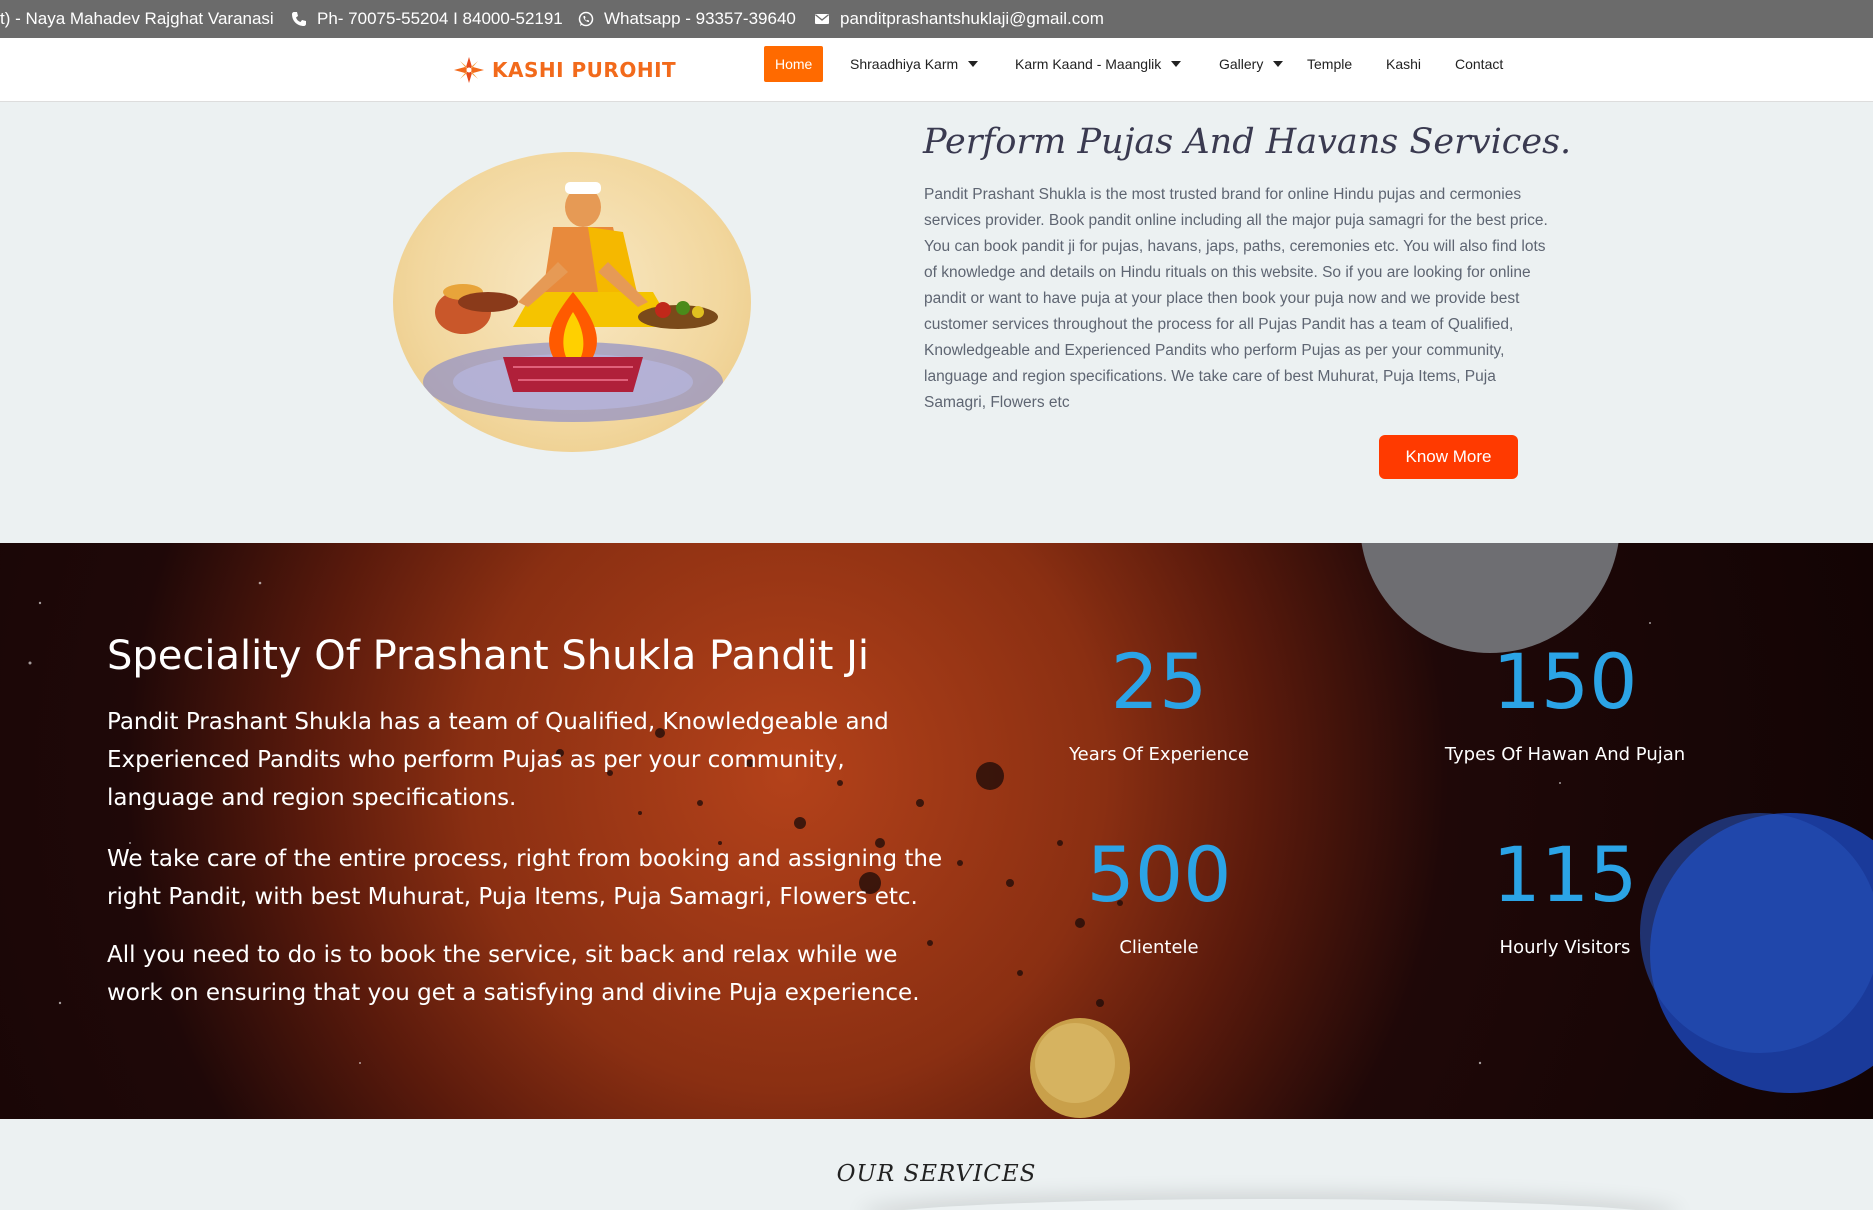  What do you see at coordinates (440, 18) in the screenshot?
I see `phone-label: Ph- 70075-55204 I 84000-52191` at bounding box center [440, 18].